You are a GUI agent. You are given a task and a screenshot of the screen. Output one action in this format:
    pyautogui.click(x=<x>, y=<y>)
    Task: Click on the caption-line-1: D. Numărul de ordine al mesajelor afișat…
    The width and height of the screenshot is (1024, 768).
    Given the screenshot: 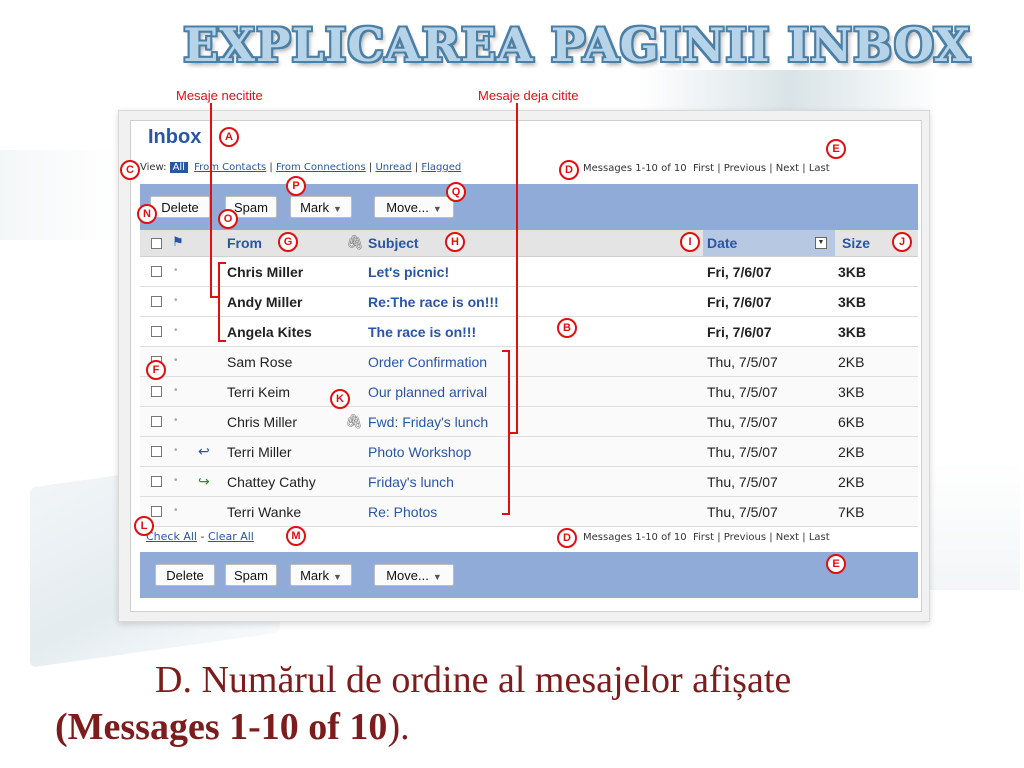 What is the action you would take?
    pyautogui.click(x=473, y=680)
    